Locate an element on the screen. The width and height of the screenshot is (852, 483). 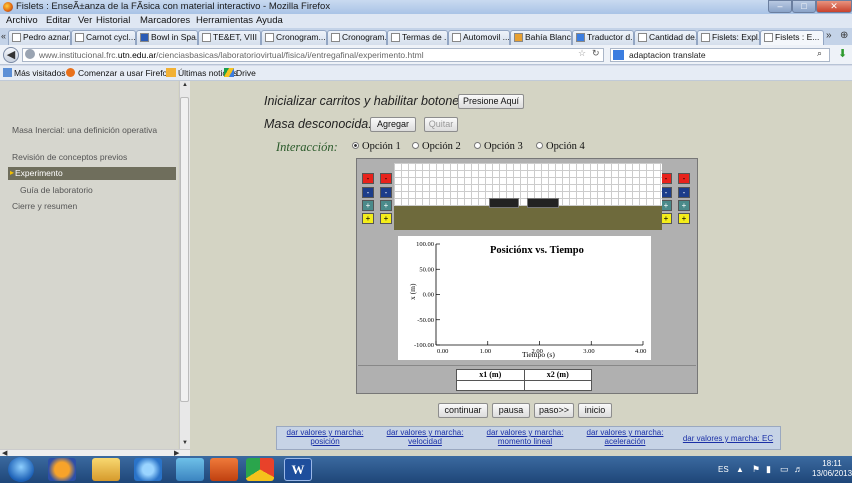
sidebar-scrollbar-thumb is located at coordinates (184, 249).